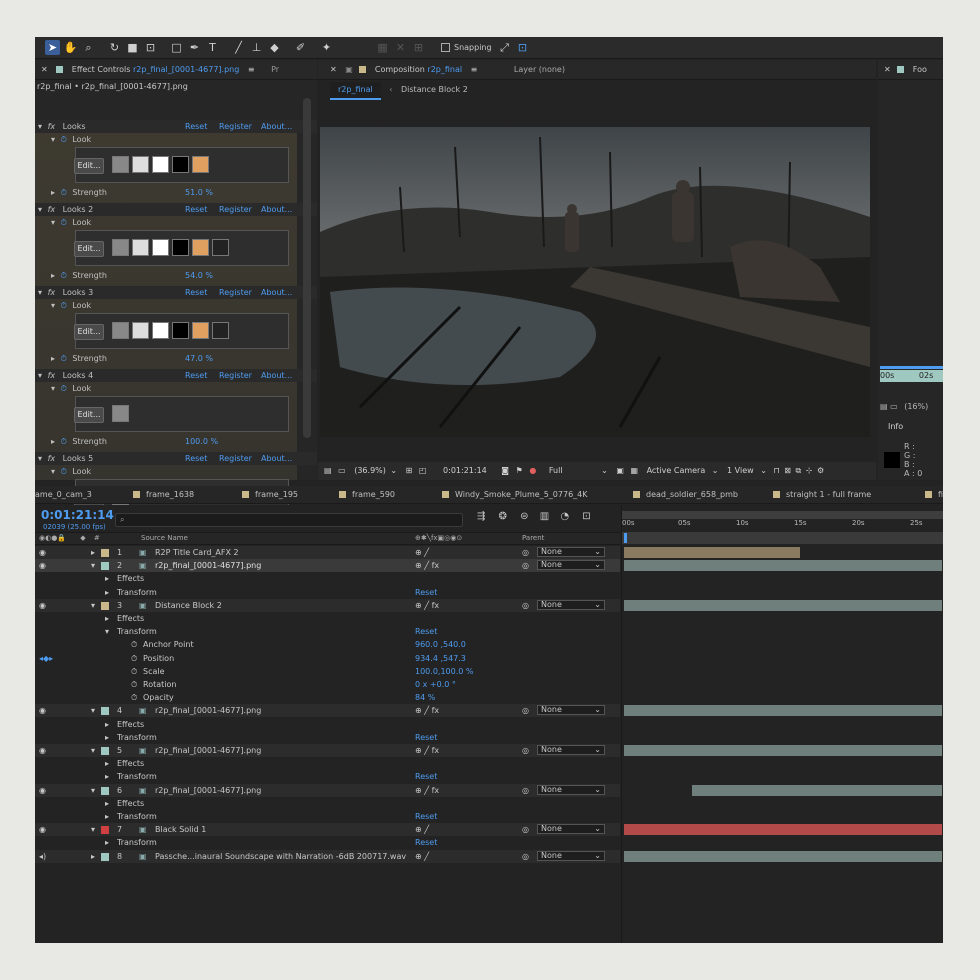  What do you see at coordinates (342, 470) in the screenshot?
I see `monitor-icon: ▭` at bounding box center [342, 470].